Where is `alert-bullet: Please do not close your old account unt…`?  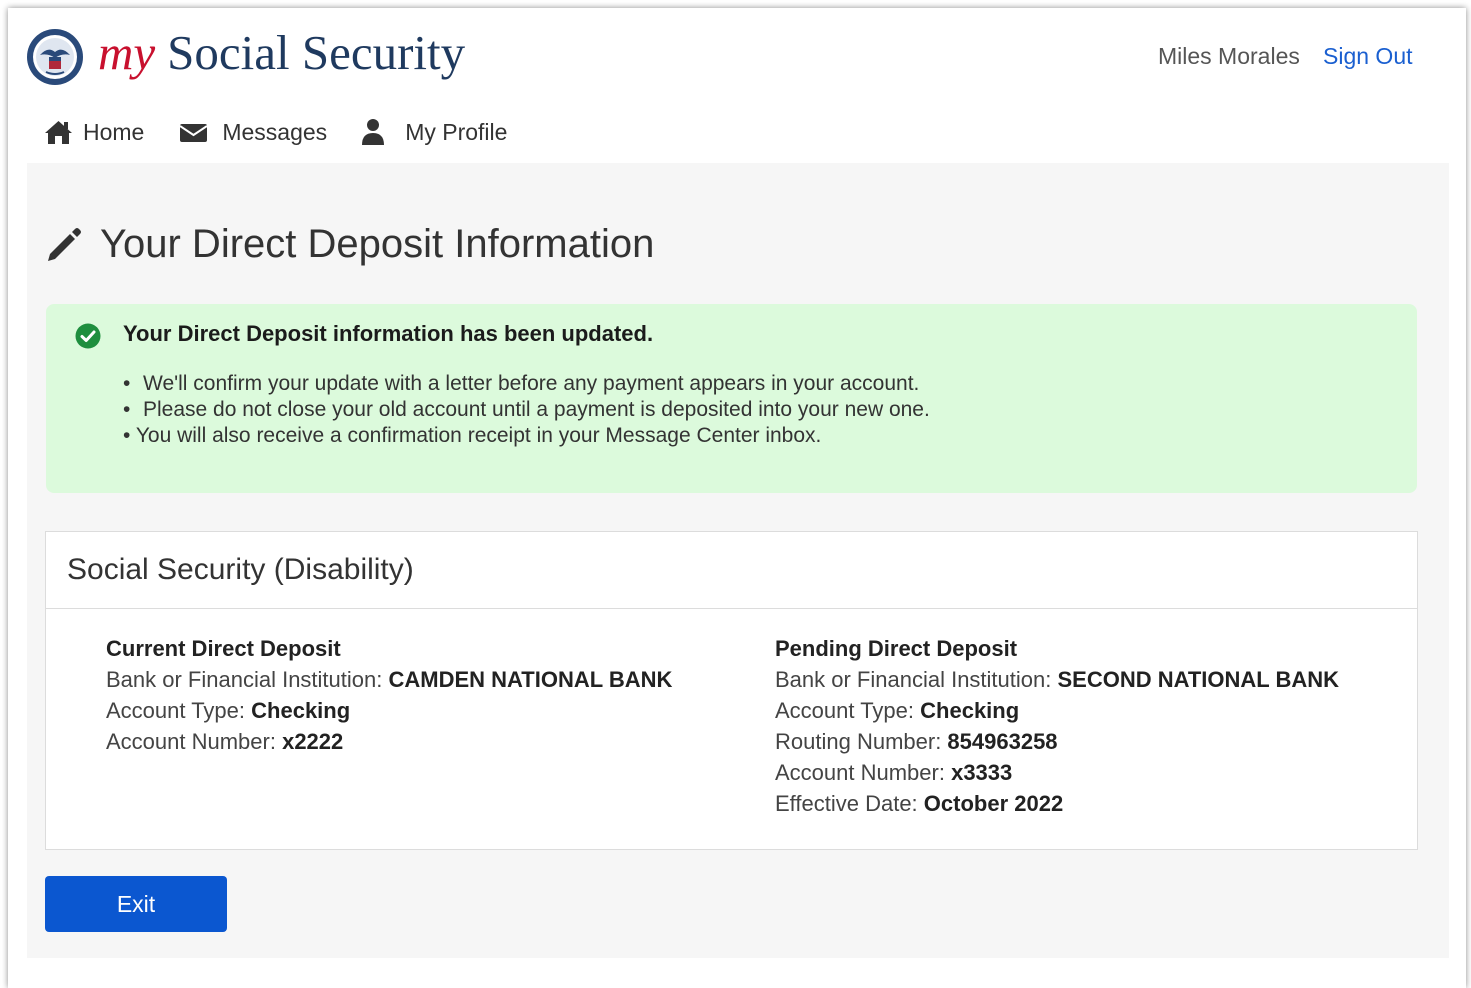
alert-bullet: Please do not close your old account unt… is located at coordinates (526, 410).